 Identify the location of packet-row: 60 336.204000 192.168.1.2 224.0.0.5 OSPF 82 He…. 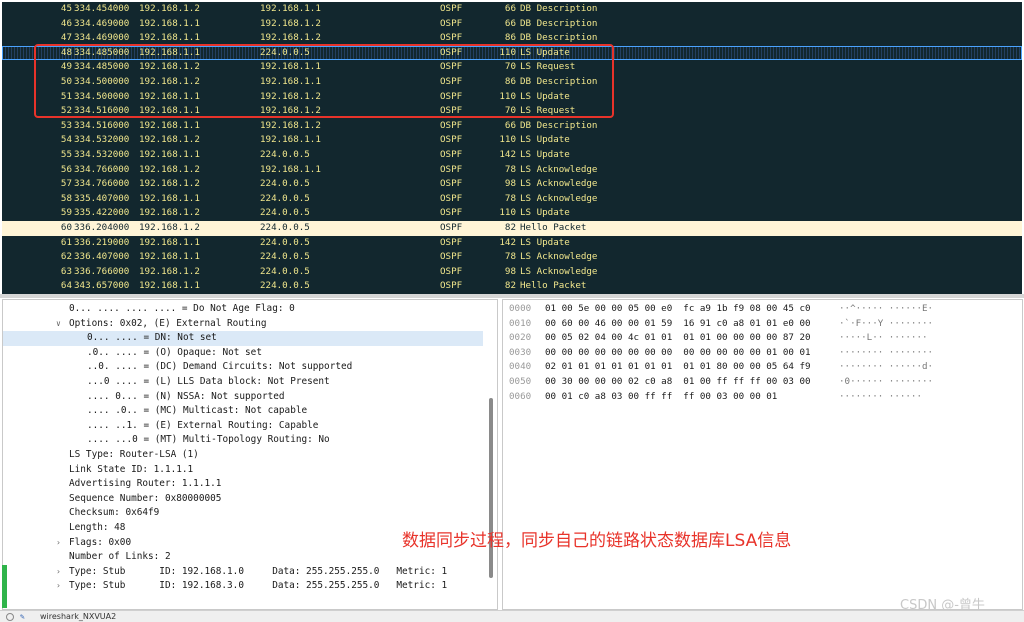
(512, 228).